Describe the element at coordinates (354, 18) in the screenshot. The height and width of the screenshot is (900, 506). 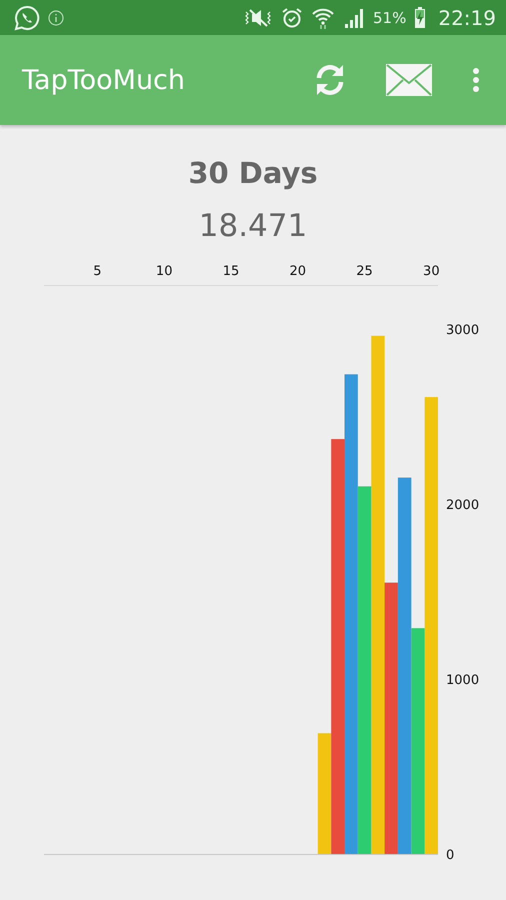
I see `signal-icon` at that location.